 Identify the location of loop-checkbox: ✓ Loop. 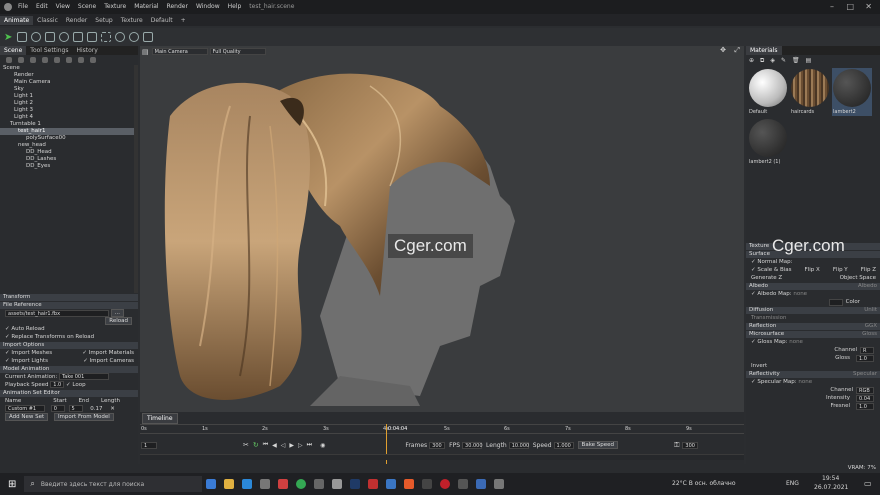
(76, 385).